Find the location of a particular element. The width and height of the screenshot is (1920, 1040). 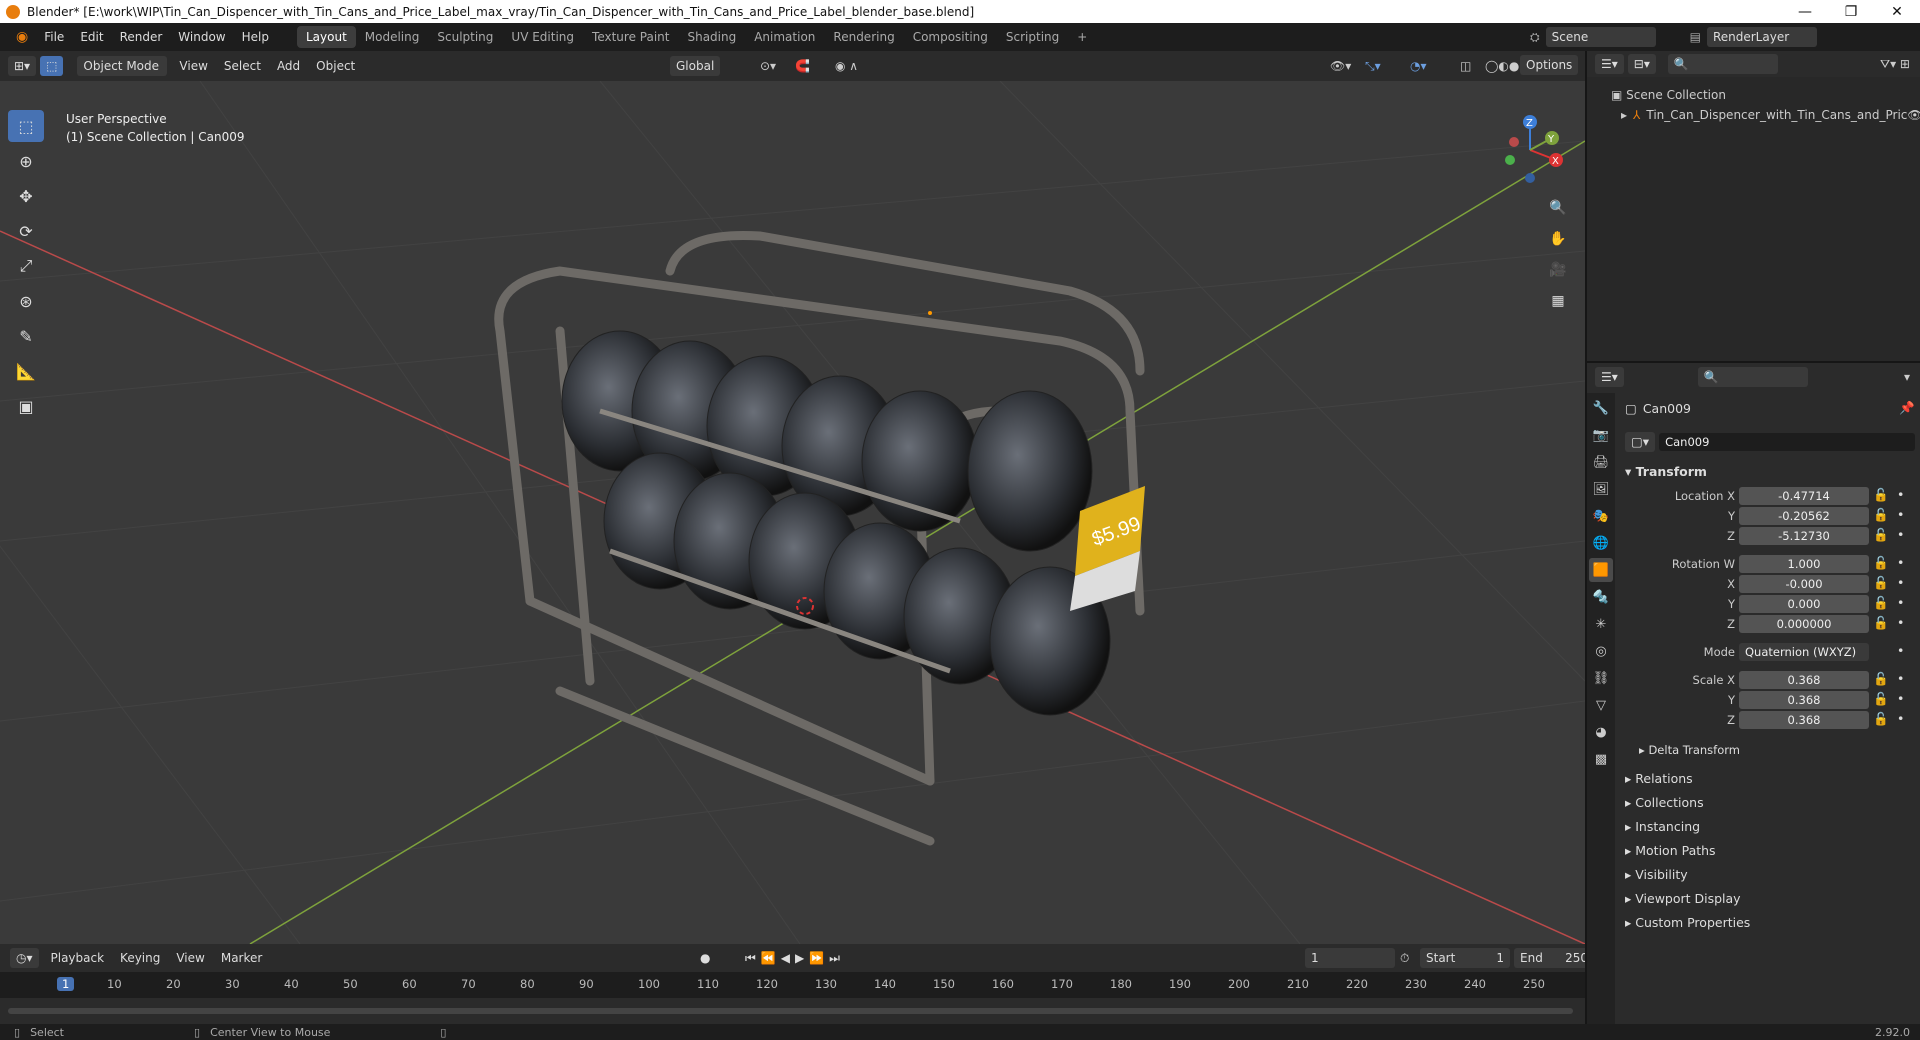

move-tool-icon: ✥ is located at coordinates (26, 196).